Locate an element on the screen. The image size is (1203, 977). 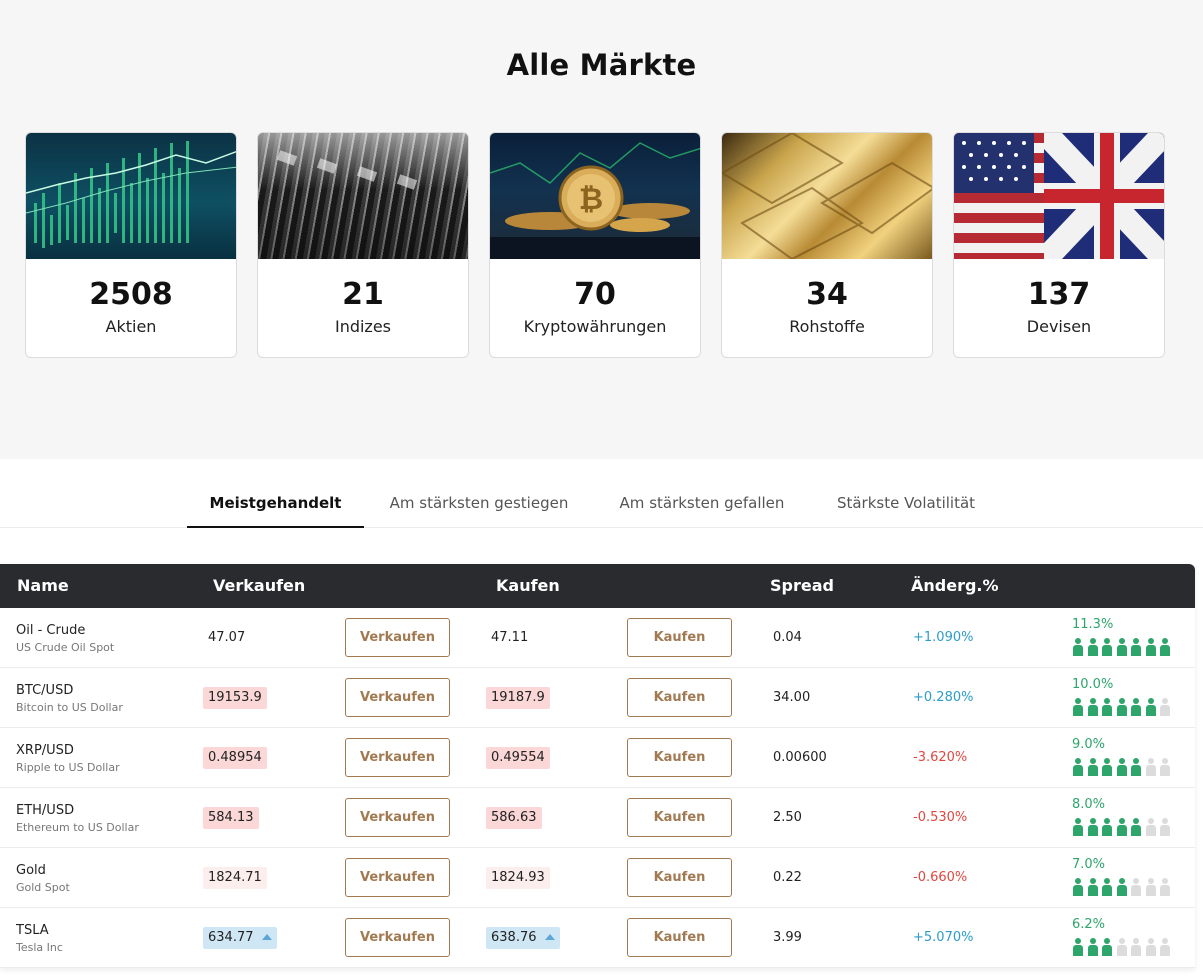
instrument-name: ETH/USD is located at coordinates (45, 810).